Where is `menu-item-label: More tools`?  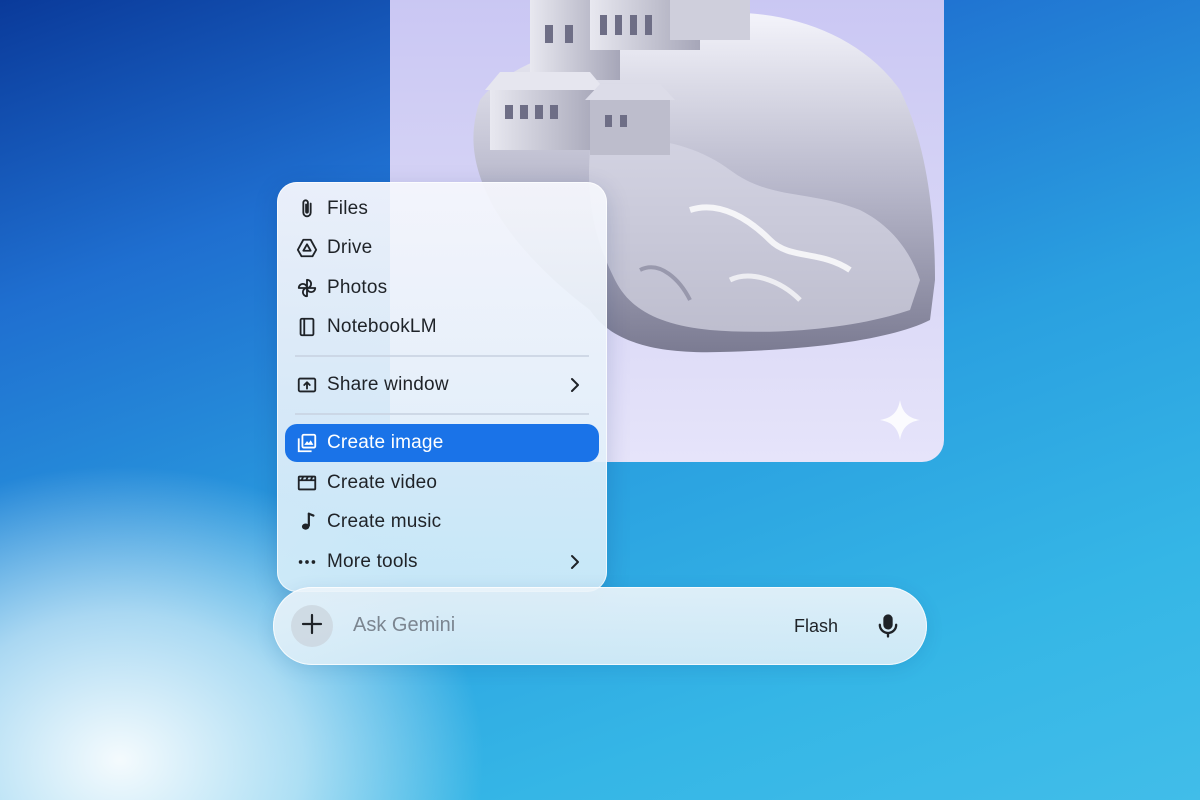
menu-item-label: More tools is located at coordinates (372, 561).